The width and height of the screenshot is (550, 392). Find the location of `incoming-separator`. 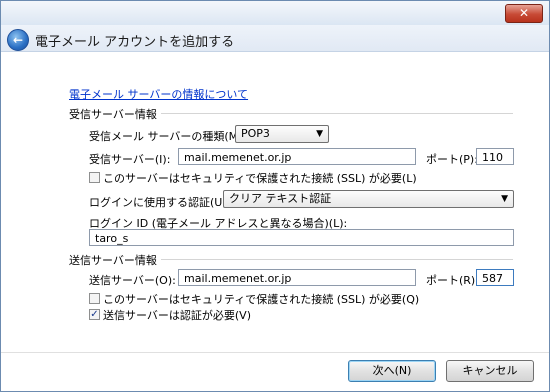

incoming-separator is located at coordinates (337, 113).